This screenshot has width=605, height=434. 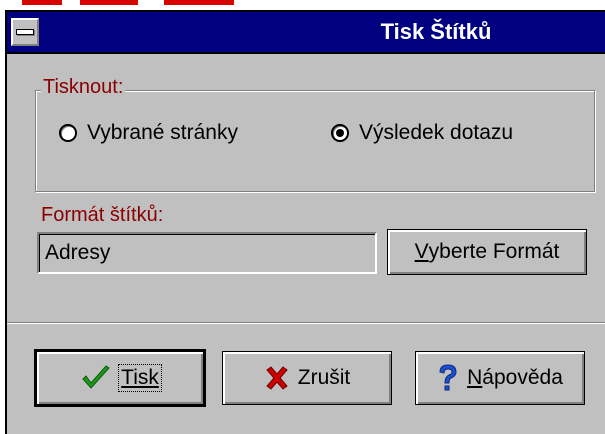 What do you see at coordinates (306, 323) in the screenshot?
I see `button-separator` at bounding box center [306, 323].